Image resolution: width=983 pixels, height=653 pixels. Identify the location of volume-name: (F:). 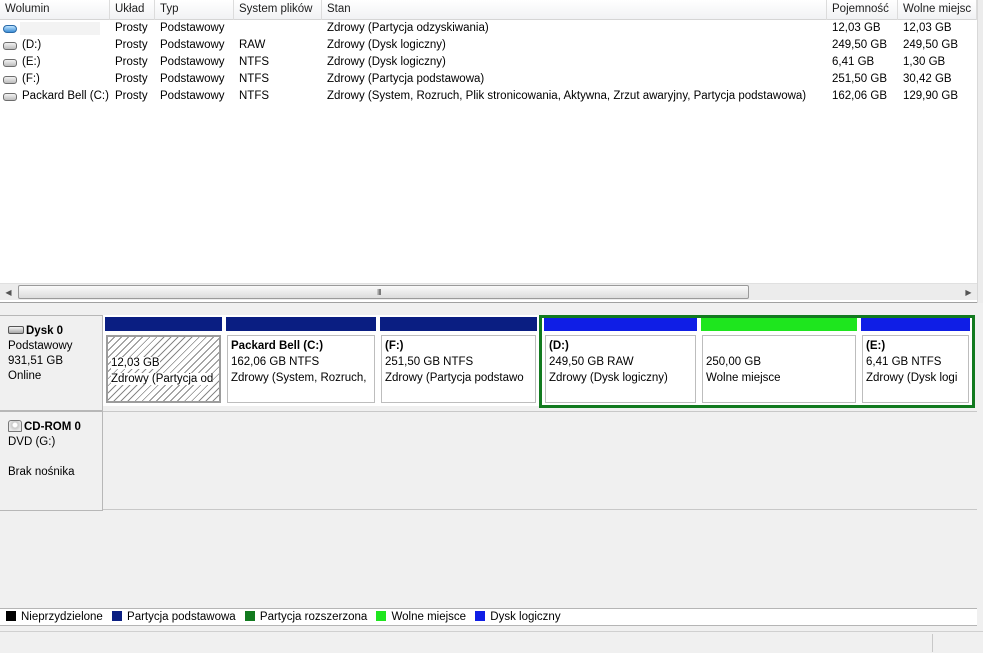
(31, 79).